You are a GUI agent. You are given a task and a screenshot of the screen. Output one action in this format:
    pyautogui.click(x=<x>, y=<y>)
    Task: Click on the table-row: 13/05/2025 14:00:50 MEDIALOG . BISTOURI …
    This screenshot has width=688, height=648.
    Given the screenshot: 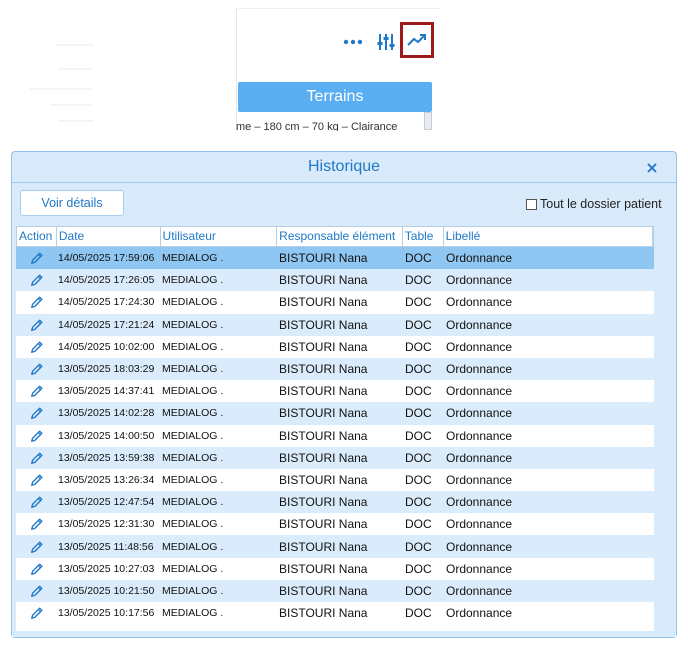 What is the action you would take?
    pyautogui.click(x=335, y=436)
    